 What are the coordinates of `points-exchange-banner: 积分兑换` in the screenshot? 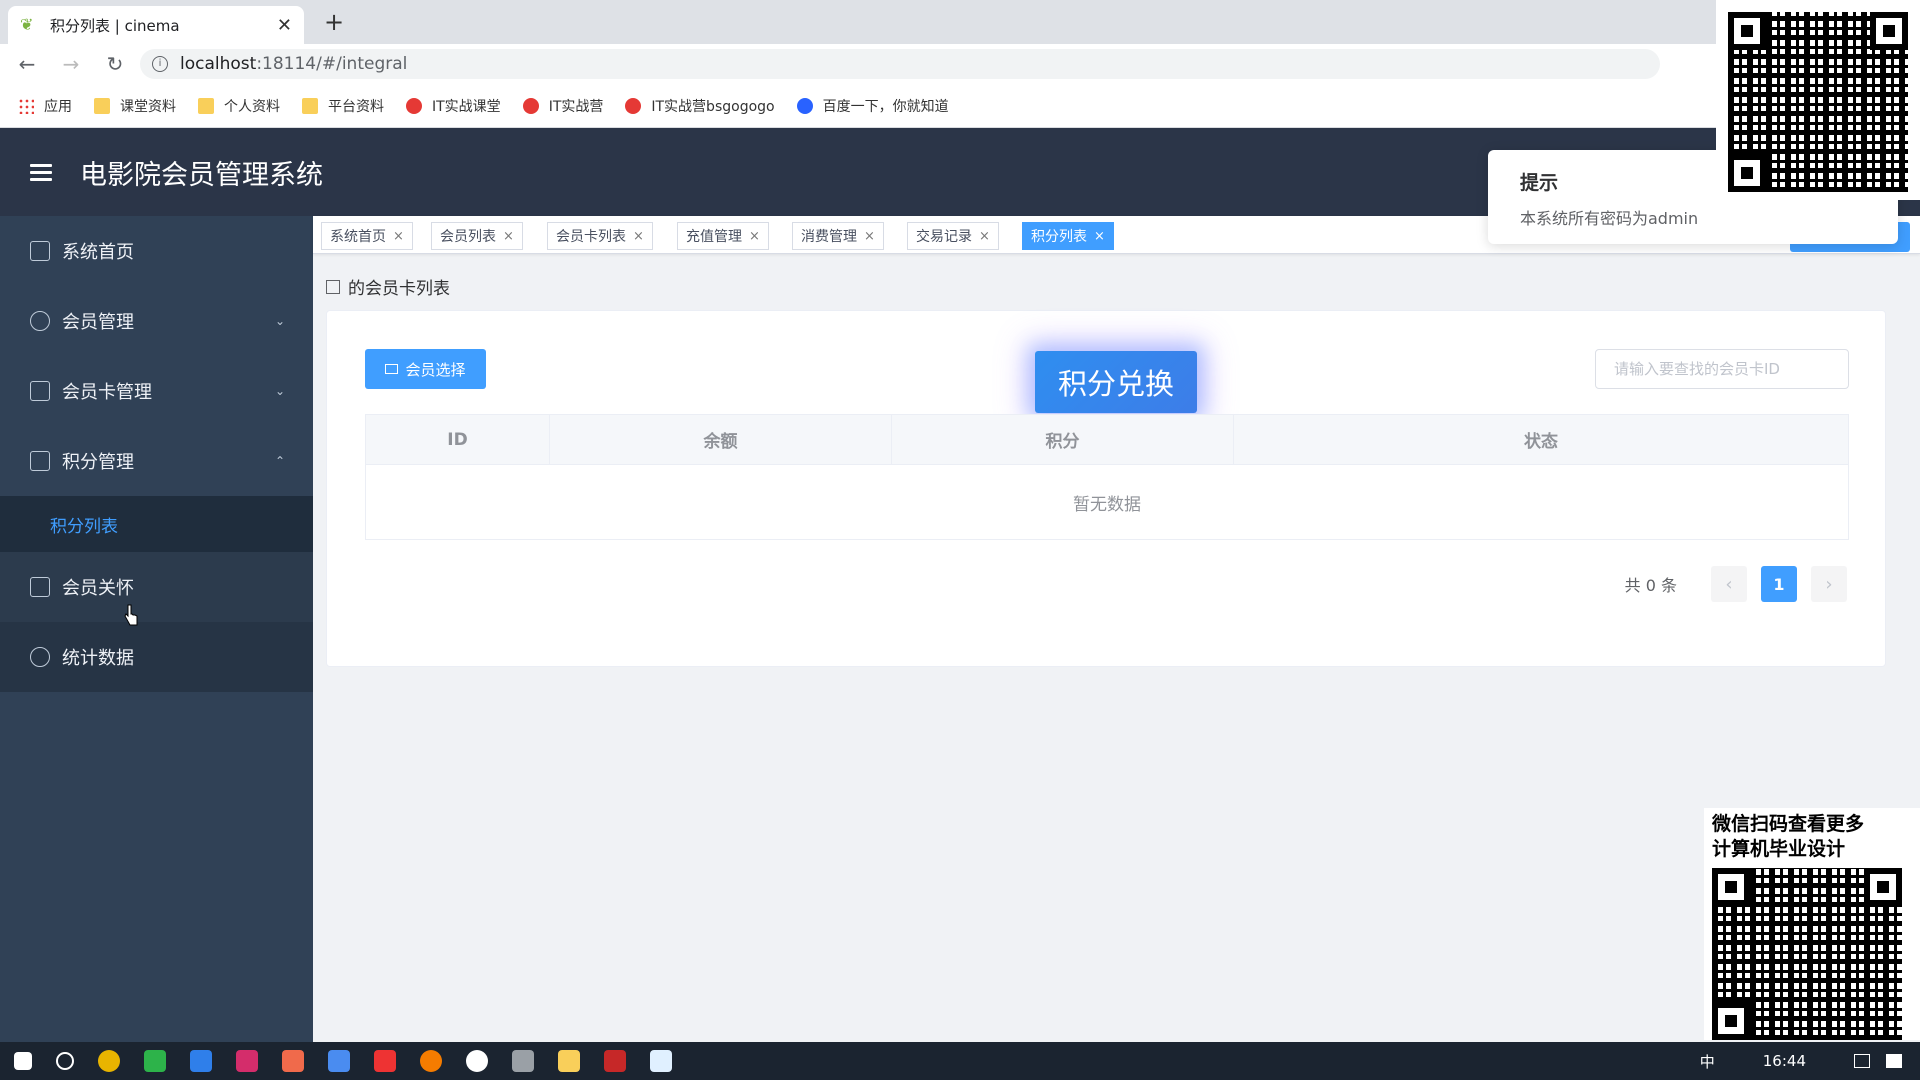 It's located at (1116, 382).